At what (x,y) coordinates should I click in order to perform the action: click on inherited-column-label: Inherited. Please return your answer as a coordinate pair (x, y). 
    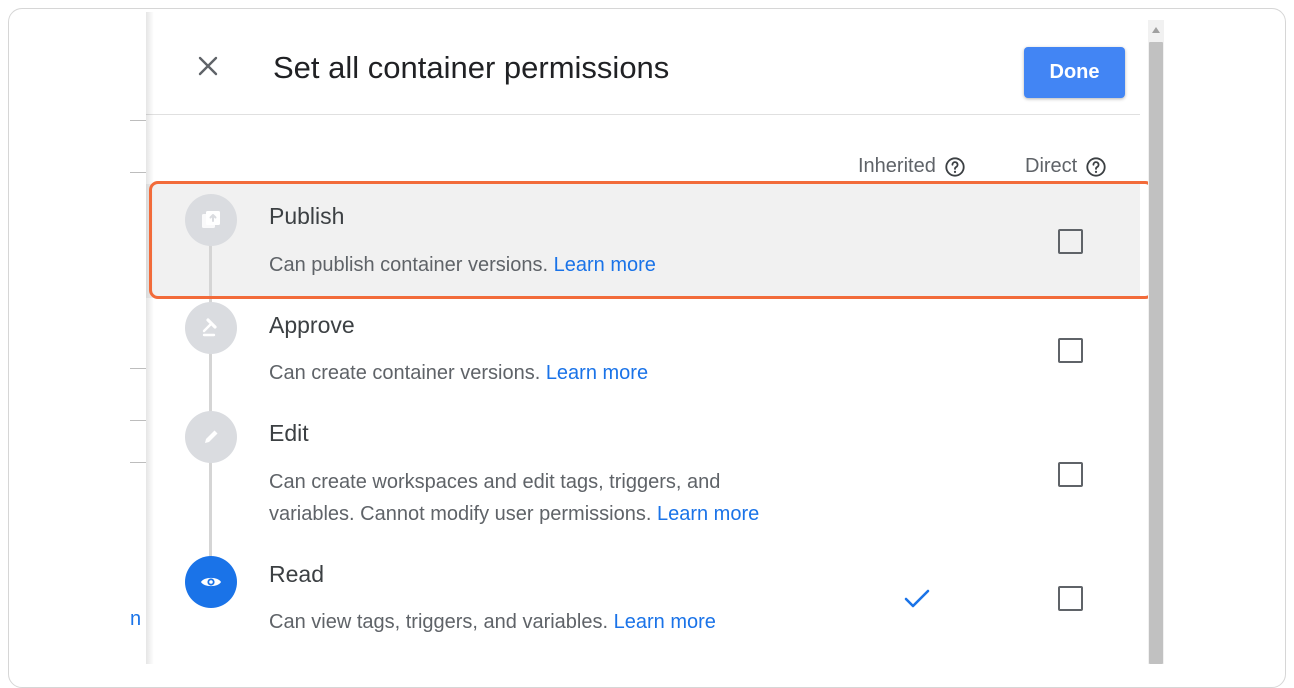
    Looking at the image, I should click on (897, 166).